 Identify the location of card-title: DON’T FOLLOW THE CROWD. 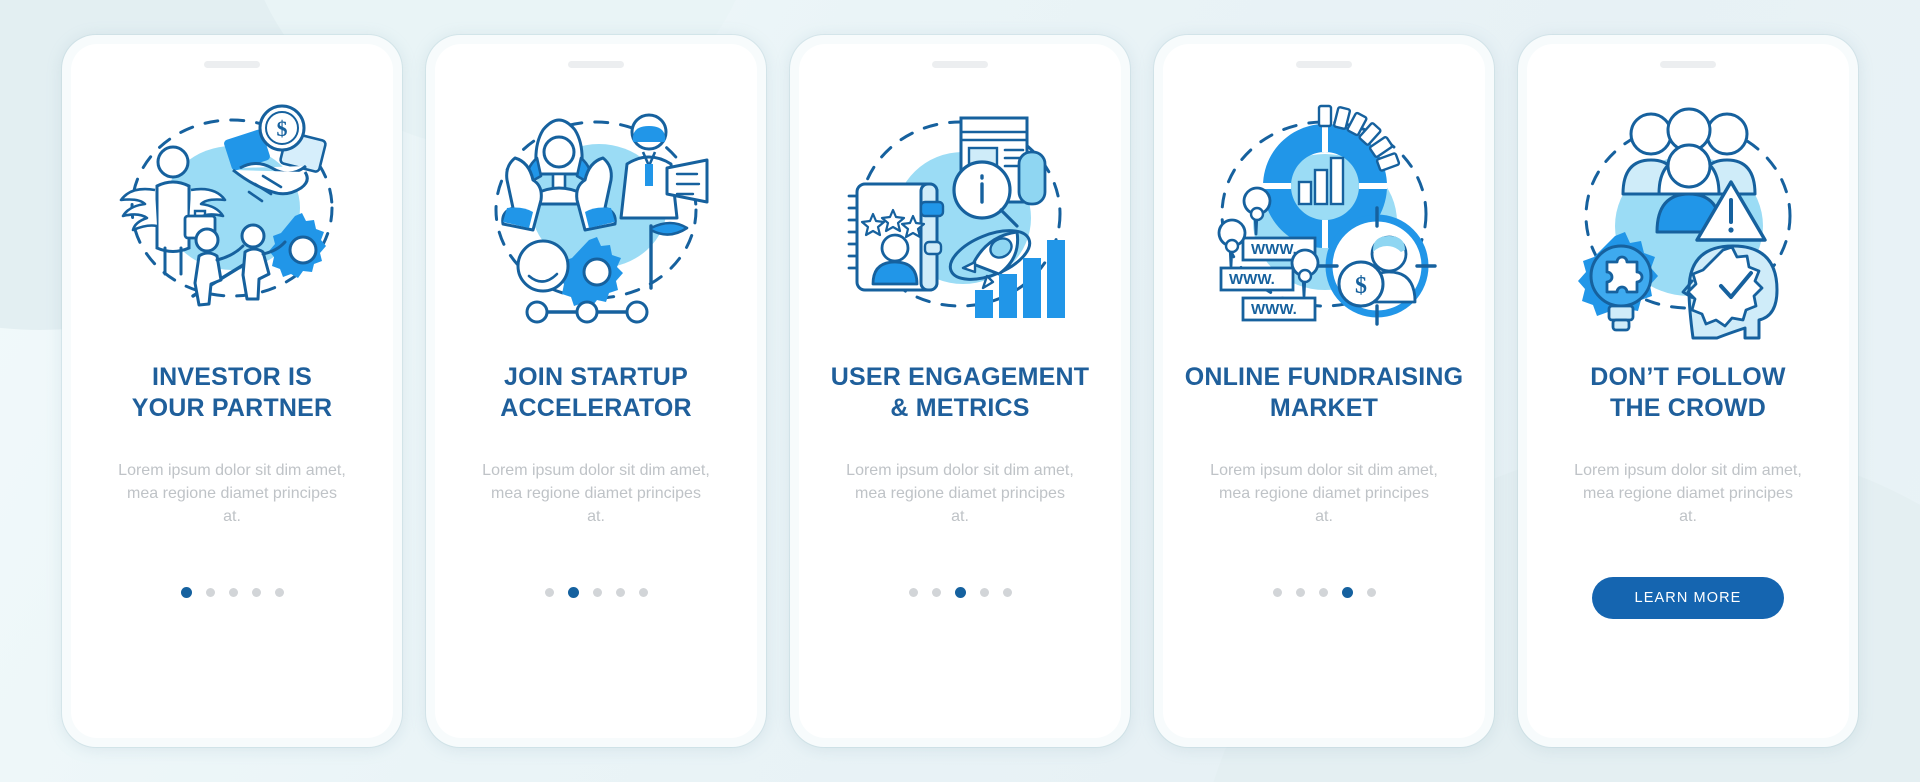
(1688, 392).